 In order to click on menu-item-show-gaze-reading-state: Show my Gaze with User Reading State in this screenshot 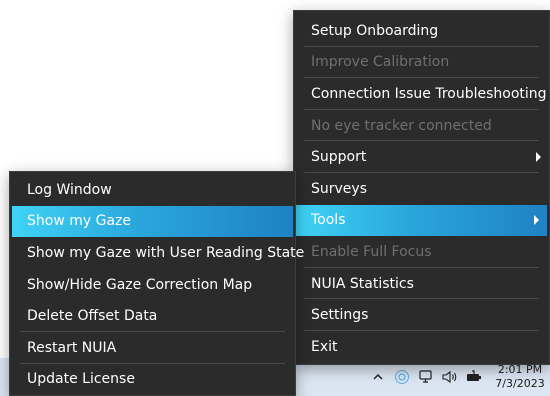, I will do `click(157, 253)`.